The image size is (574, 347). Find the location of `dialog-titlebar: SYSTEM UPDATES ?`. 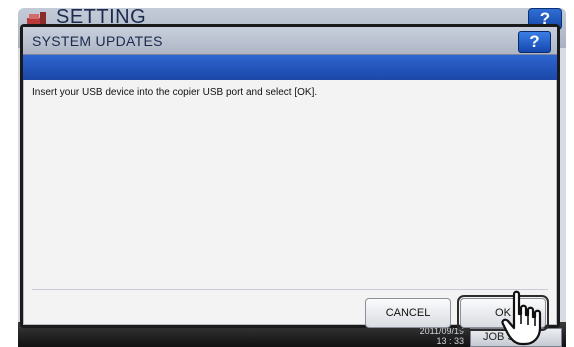

dialog-titlebar: SYSTEM UPDATES ? is located at coordinates (290, 41).